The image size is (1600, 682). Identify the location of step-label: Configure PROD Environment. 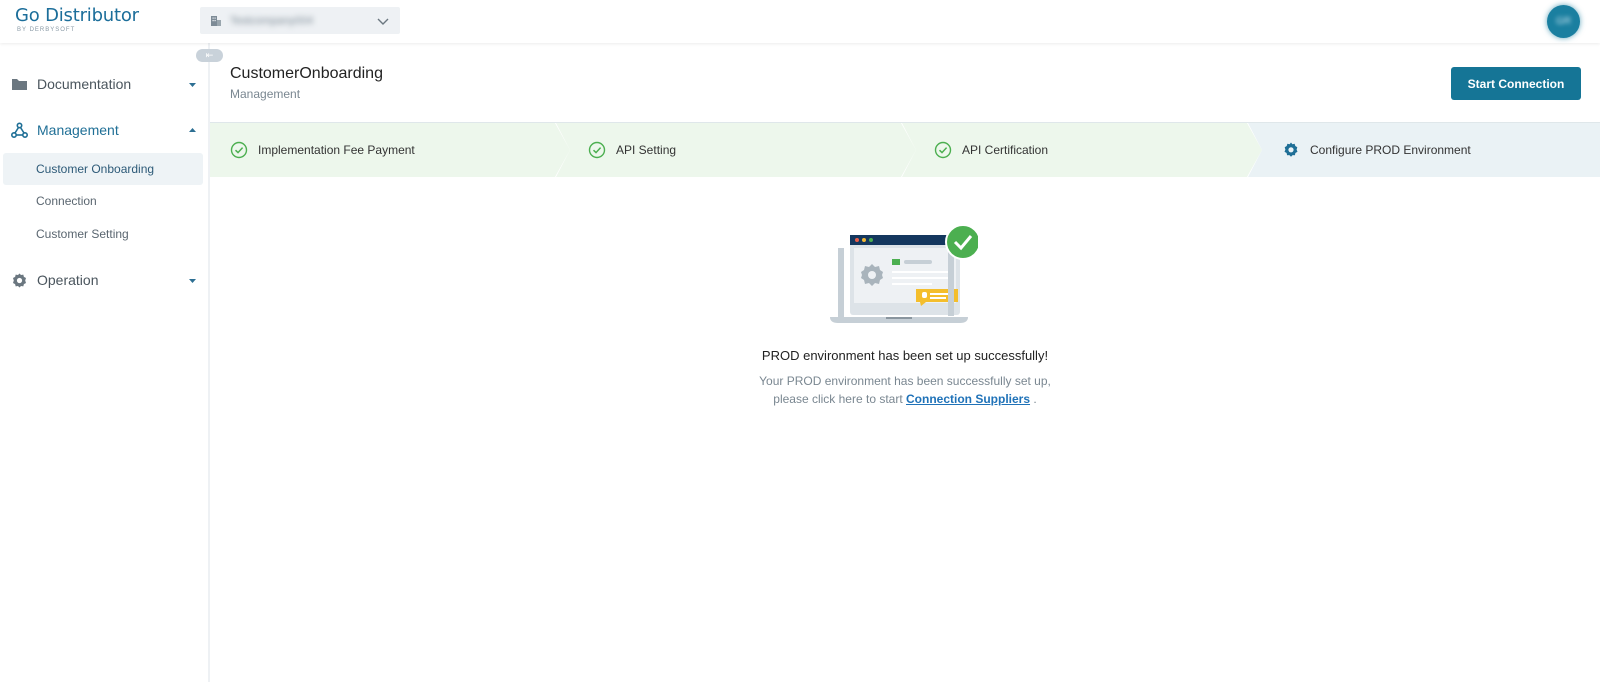
(1390, 150).